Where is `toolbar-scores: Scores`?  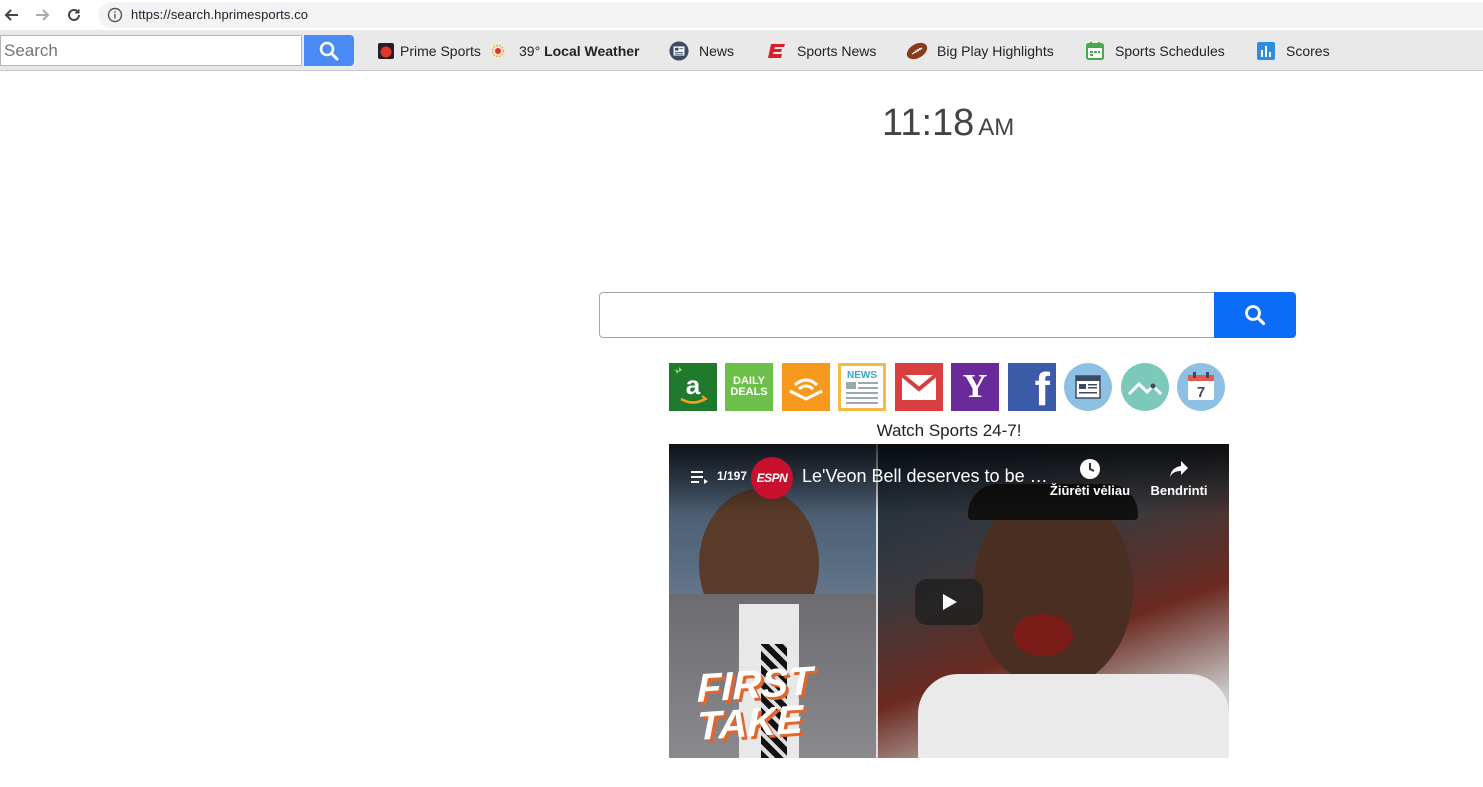 toolbar-scores: Scores is located at coordinates (1293, 51).